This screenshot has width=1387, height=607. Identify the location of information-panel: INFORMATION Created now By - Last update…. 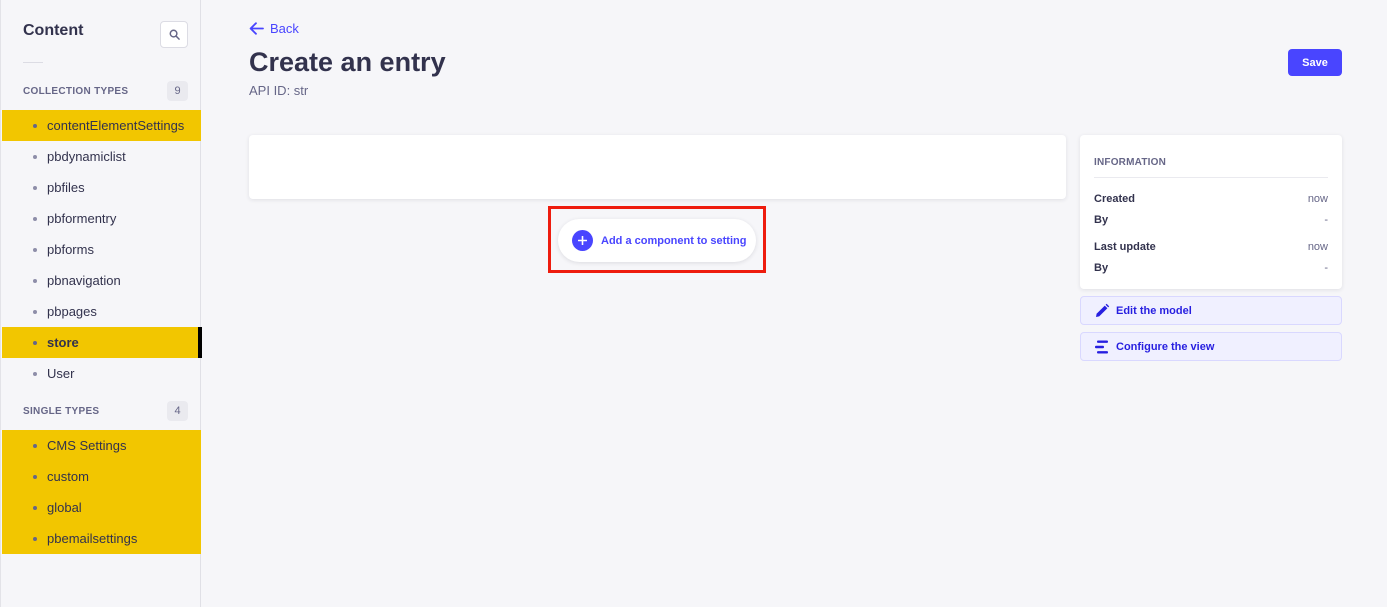
(1211, 212).